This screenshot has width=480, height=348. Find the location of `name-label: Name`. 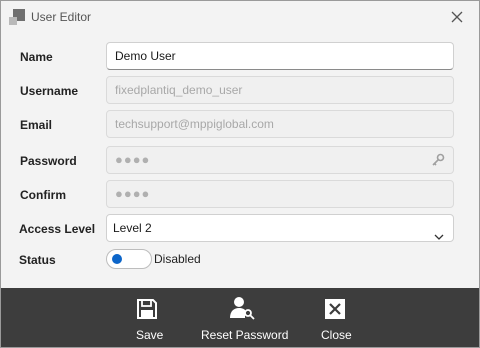

name-label: Name is located at coordinates (36, 57).